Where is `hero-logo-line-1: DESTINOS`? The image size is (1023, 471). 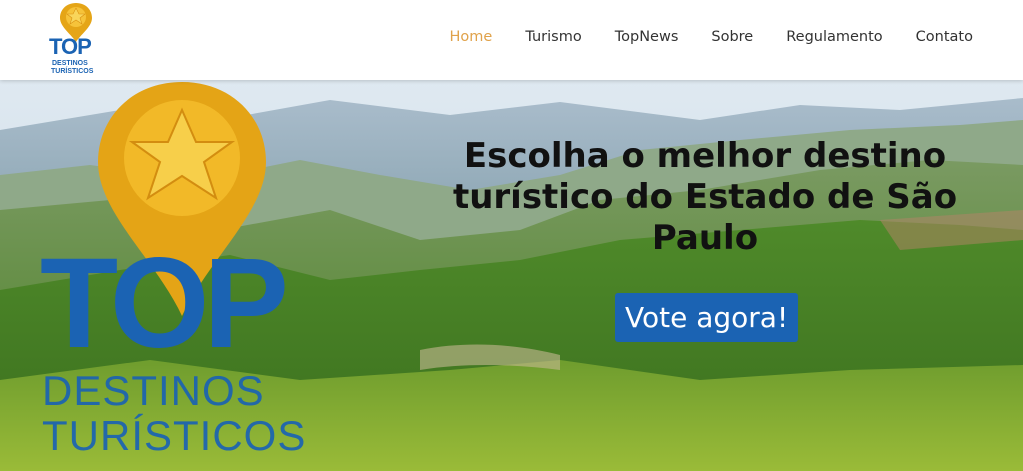 hero-logo-line-1: DESTINOS is located at coordinates (153, 390).